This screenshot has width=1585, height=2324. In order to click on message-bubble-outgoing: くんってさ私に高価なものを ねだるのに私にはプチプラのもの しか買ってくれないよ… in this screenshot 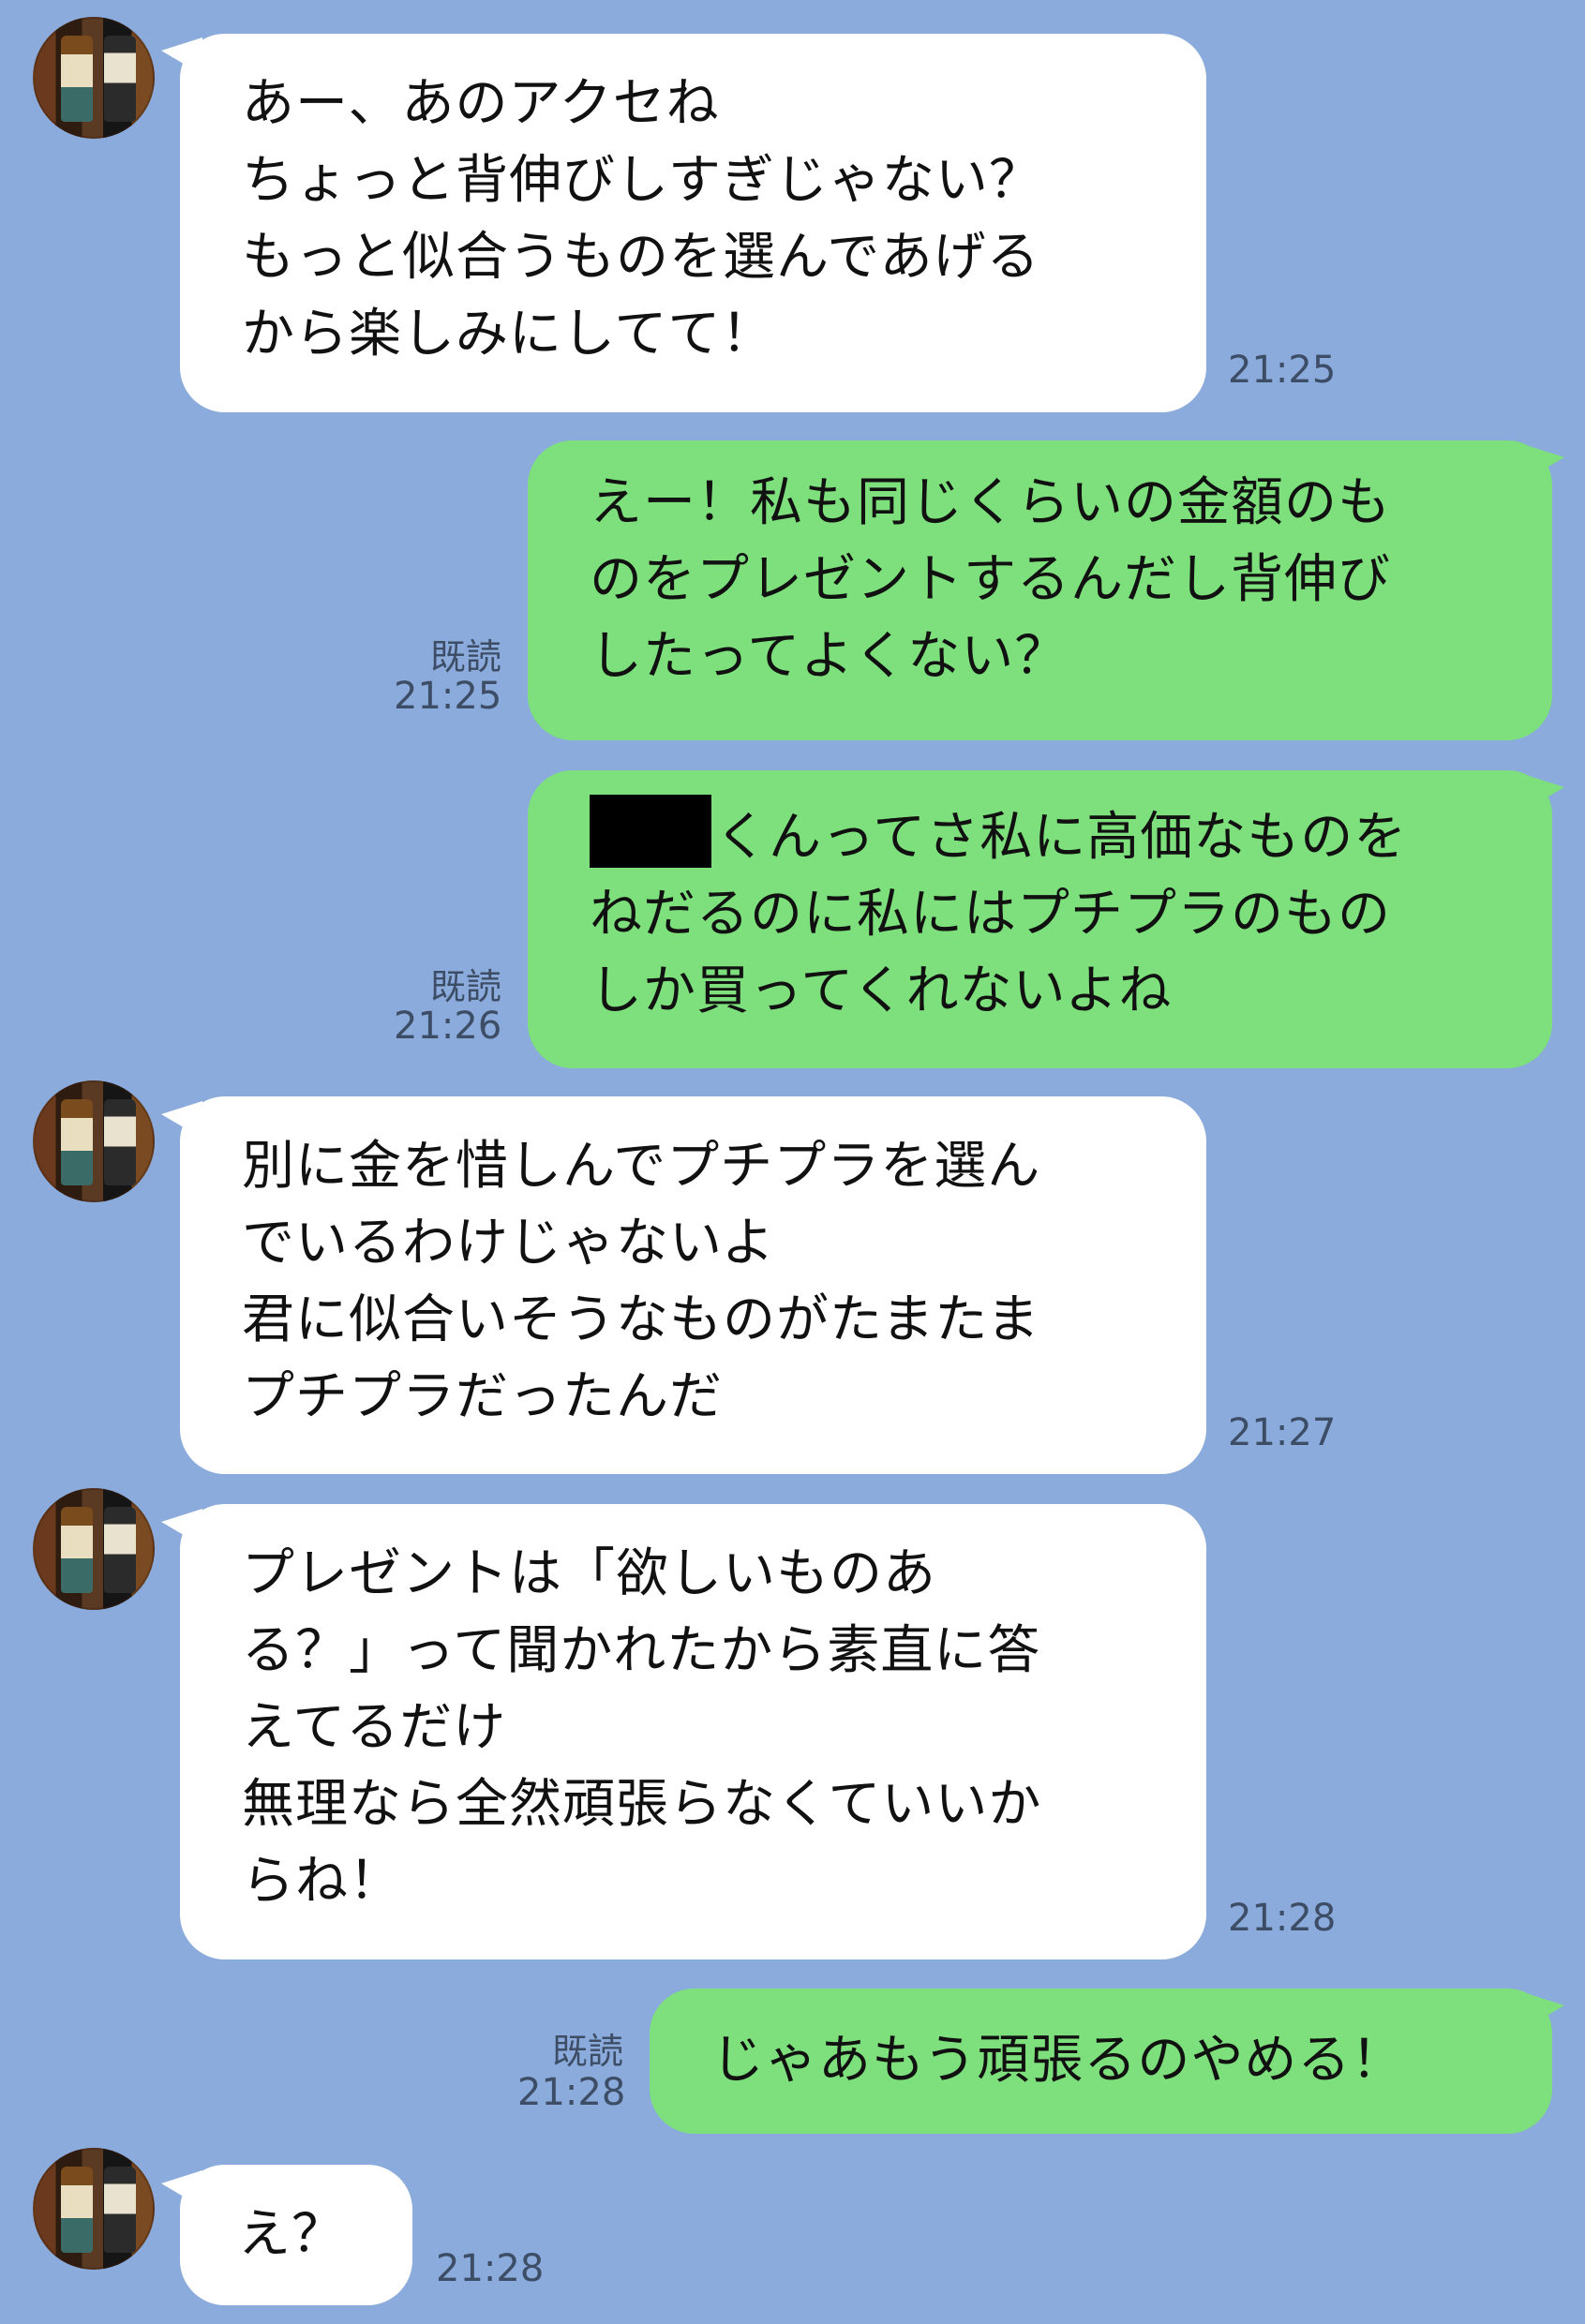, I will do `click(1040, 919)`.